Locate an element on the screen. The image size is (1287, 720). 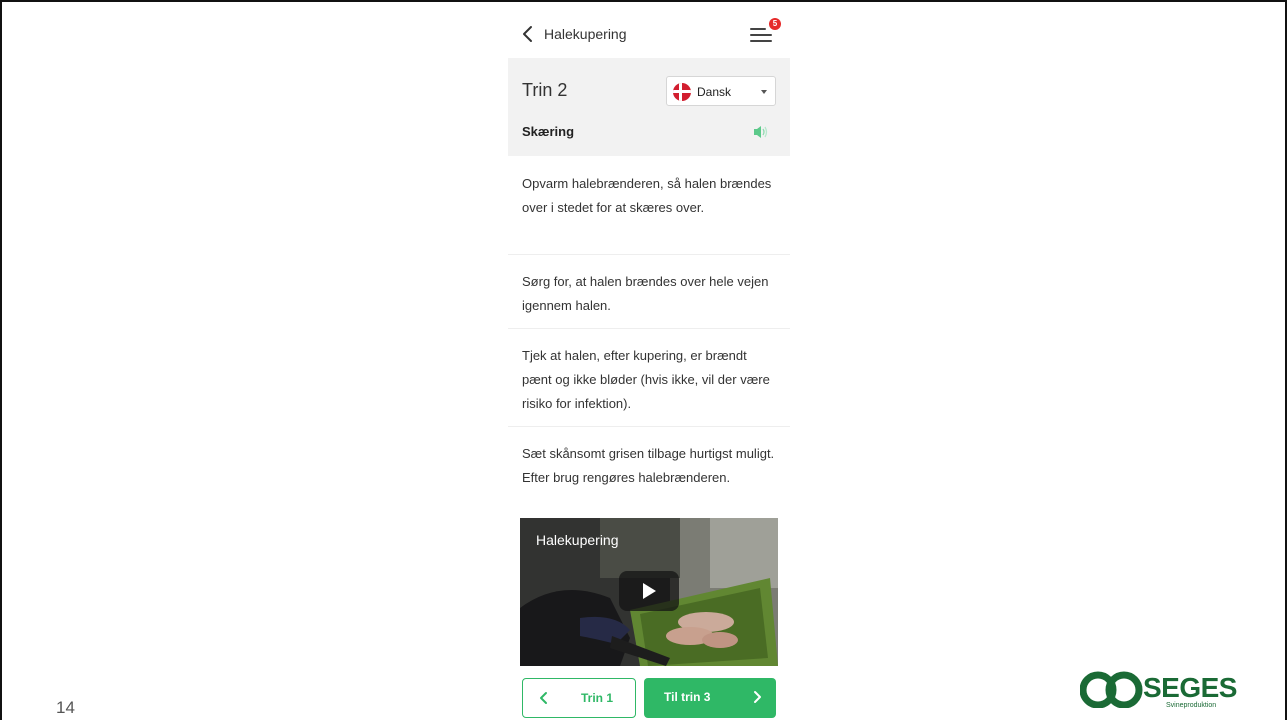
next-step-label: Til trin 3 is located at coordinates (687, 697).